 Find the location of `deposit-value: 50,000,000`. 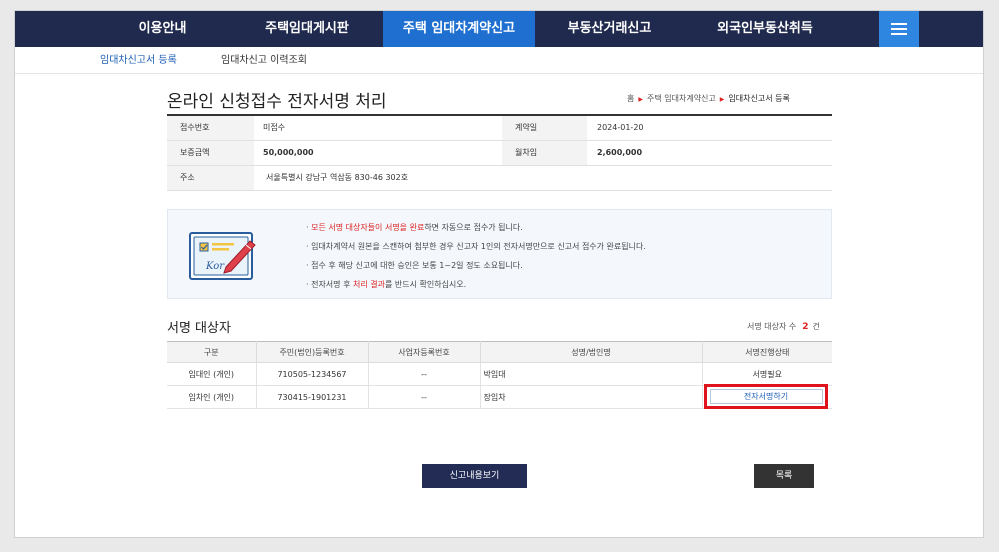

deposit-value: 50,000,000 is located at coordinates (288, 152).